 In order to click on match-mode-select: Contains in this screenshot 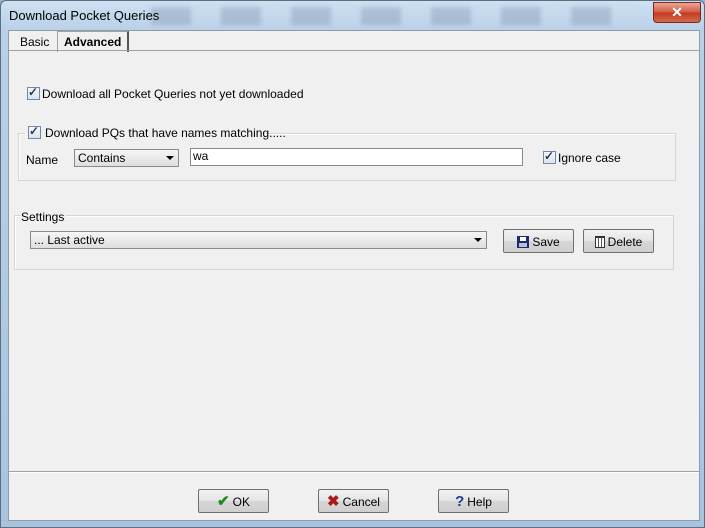, I will do `click(126, 158)`.